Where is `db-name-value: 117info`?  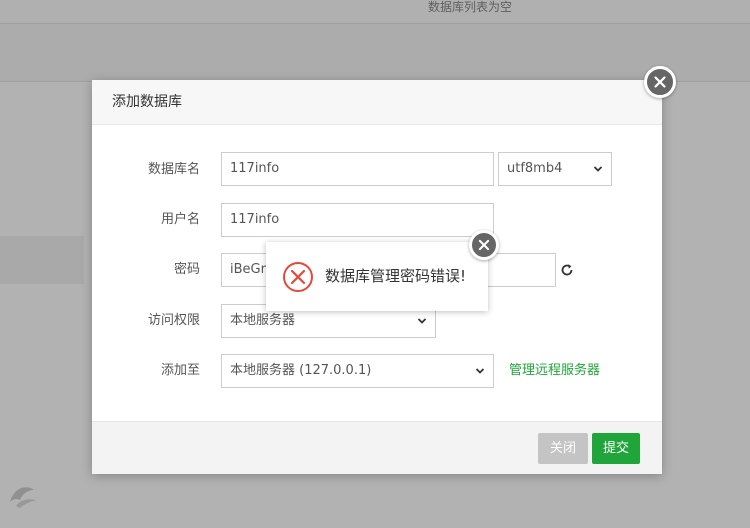
db-name-value: 117info is located at coordinates (255, 168).